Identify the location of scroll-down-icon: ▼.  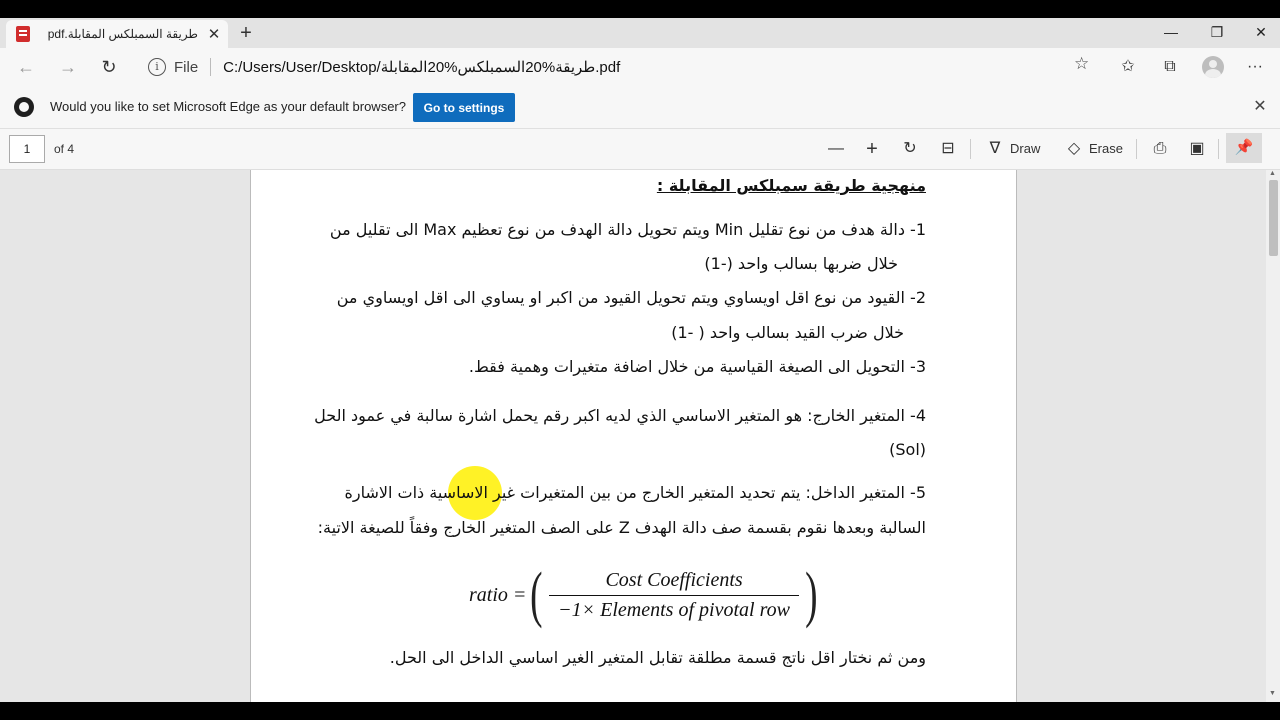
(1272, 693).